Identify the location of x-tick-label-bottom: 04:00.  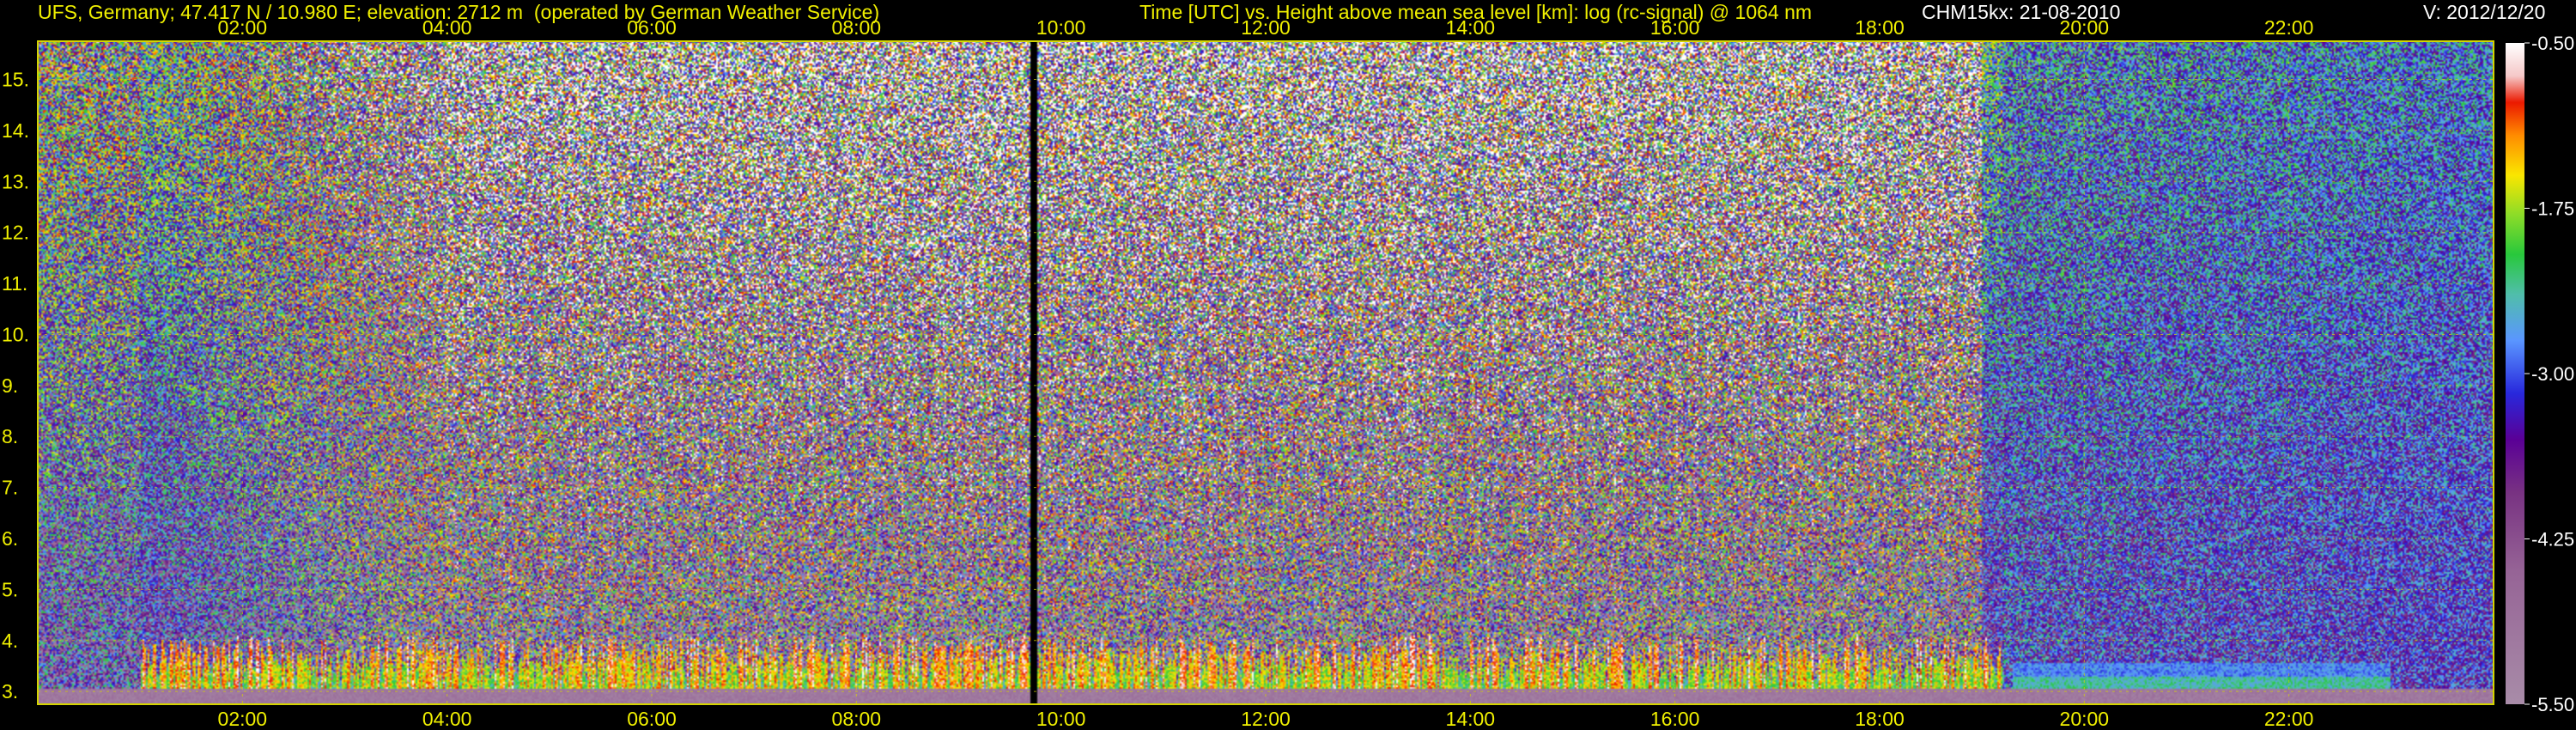
(447, 719).